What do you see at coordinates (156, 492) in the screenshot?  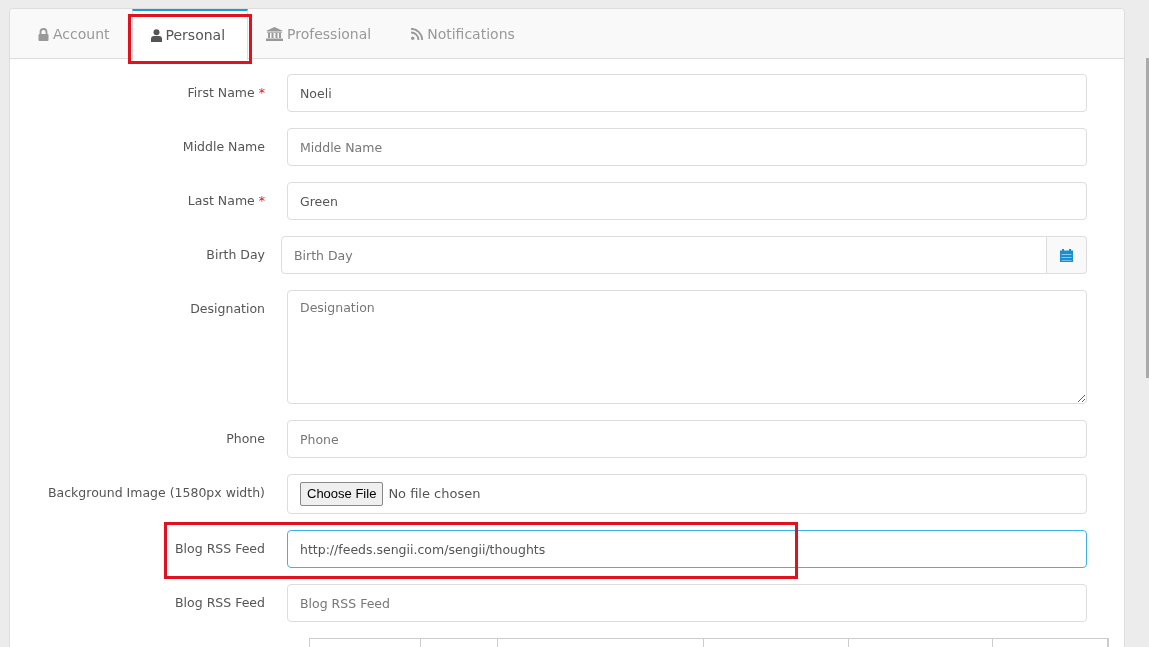 I see `field-label: Background Image (1580px width)` at bounding box center [156, 492].